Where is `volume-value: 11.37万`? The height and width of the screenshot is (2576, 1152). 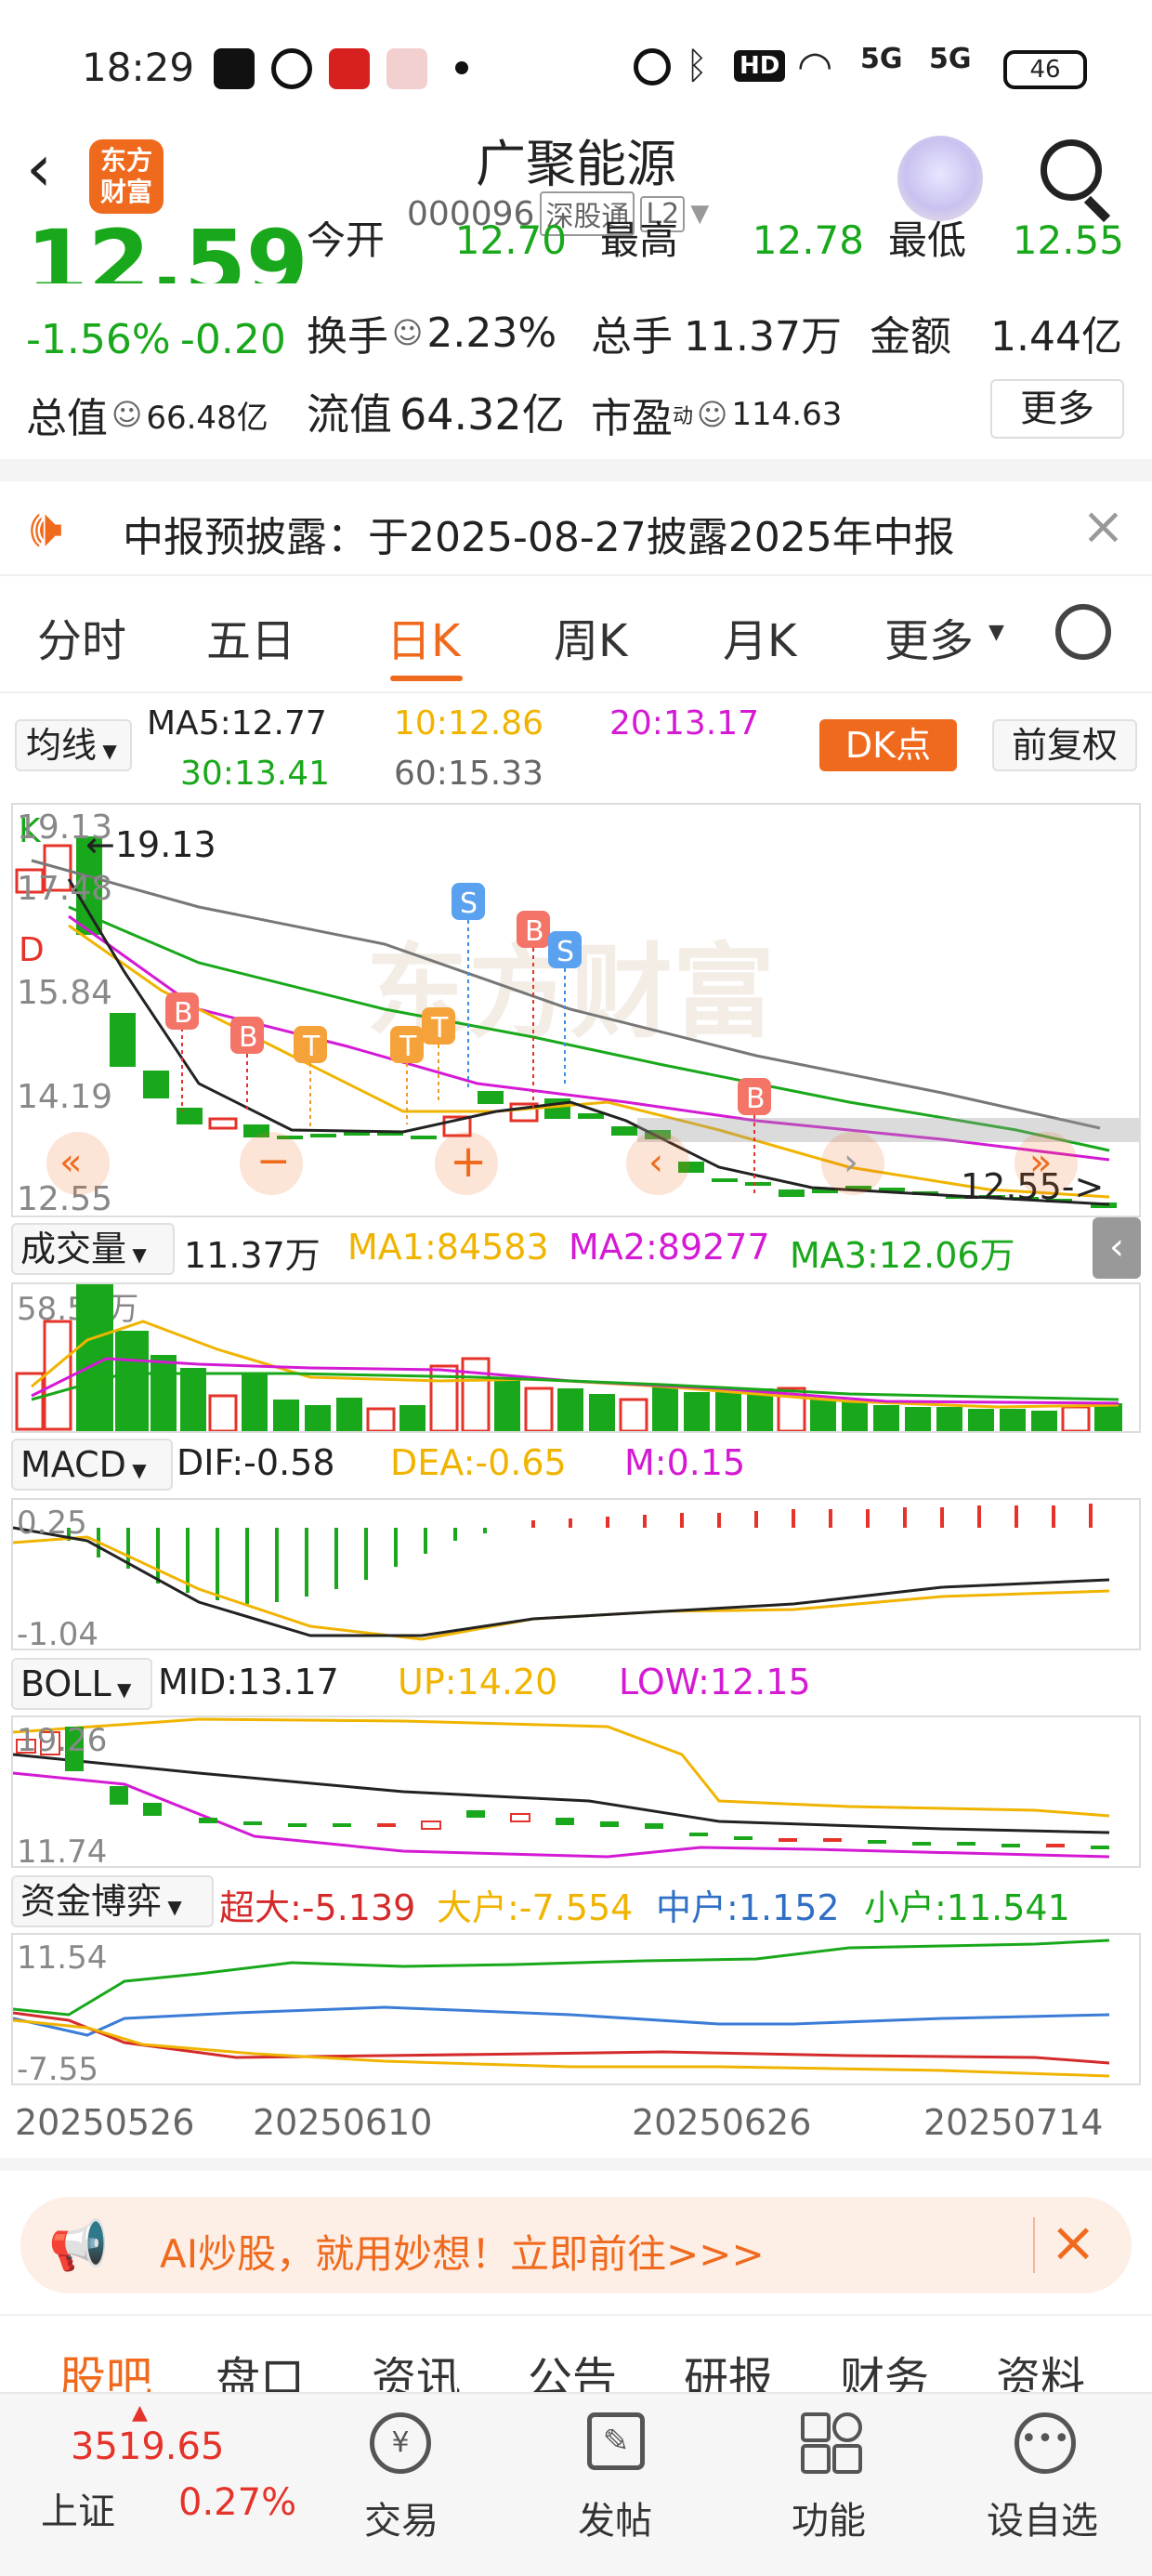 volume-value: 11.37万 is located at coordinates (763, 337).